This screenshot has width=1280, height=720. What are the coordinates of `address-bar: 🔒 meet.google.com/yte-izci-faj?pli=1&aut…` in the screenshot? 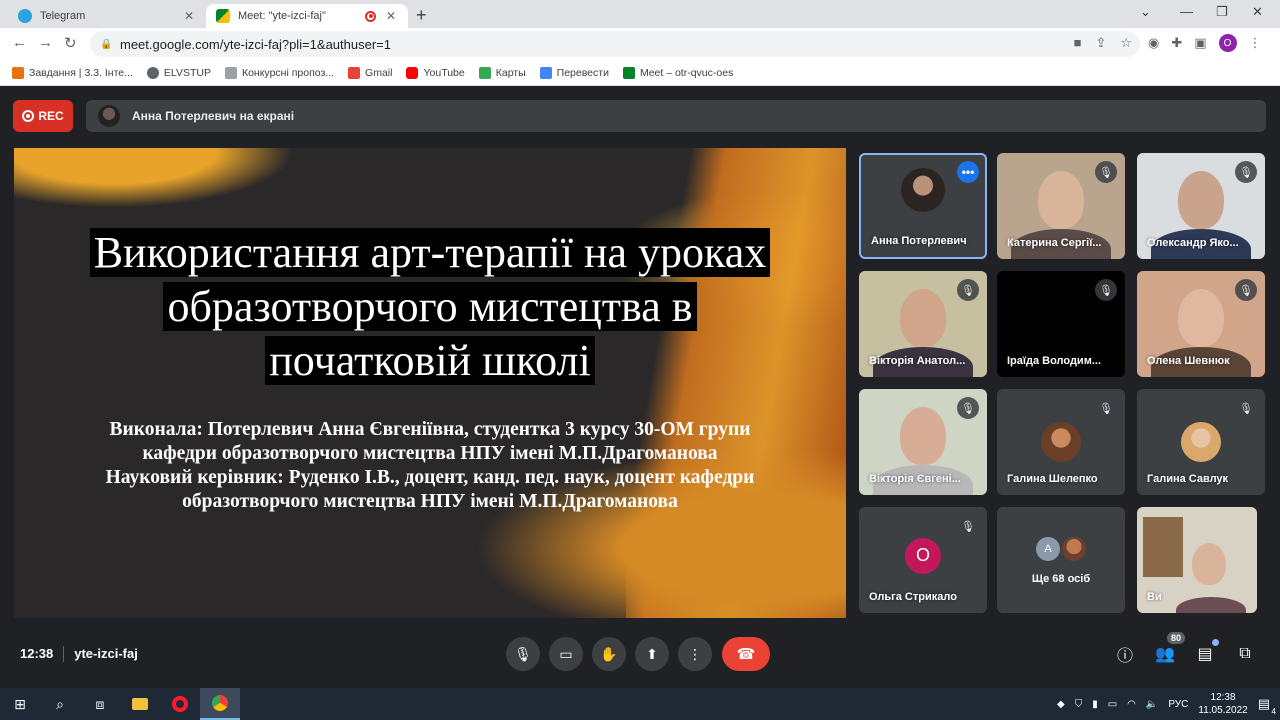 It's located at (615, 44).